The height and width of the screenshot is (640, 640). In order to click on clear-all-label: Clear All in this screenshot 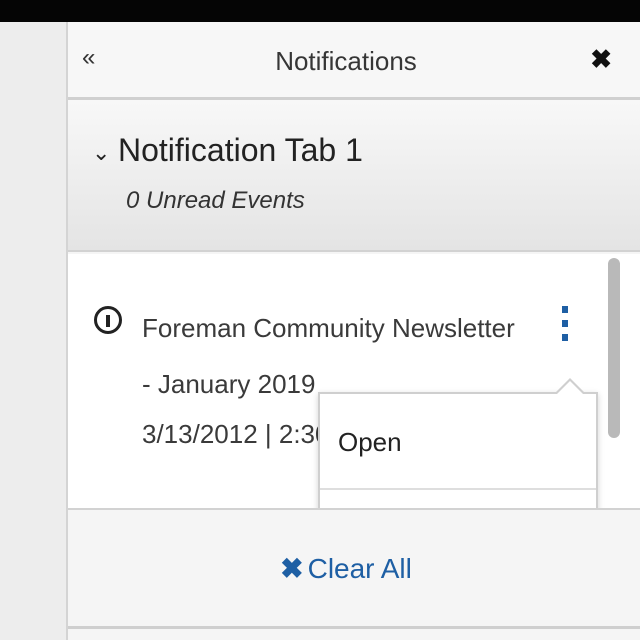, I will do `click(359, 568)`.